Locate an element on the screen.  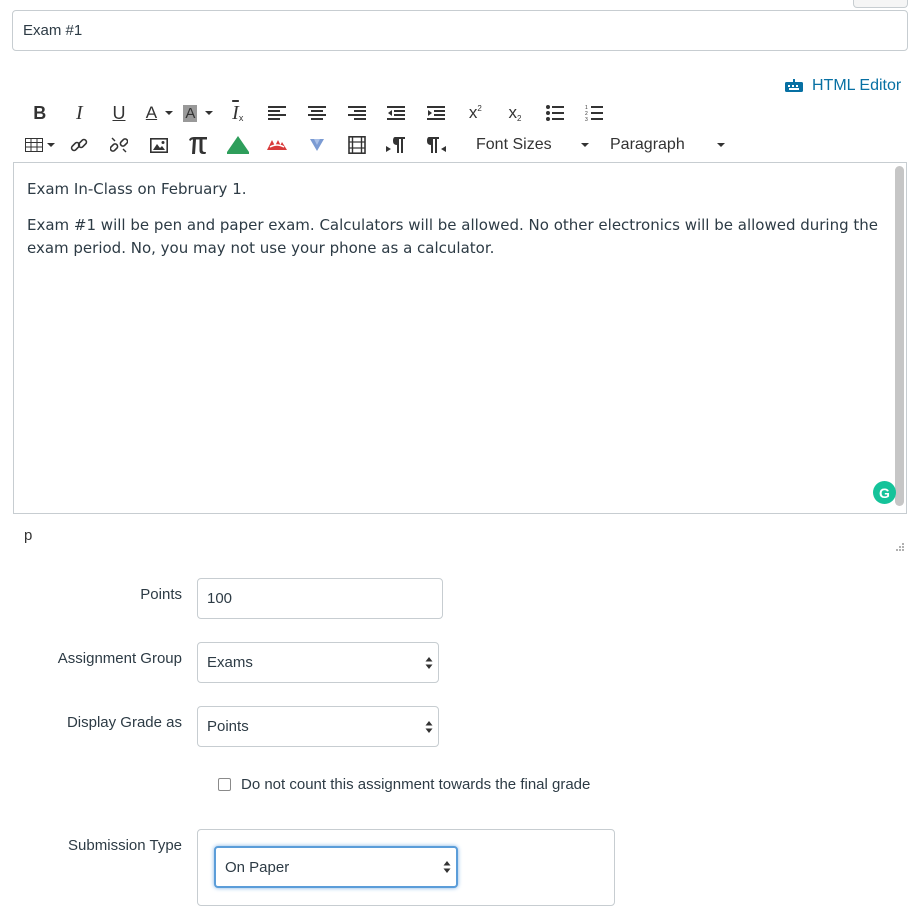
ltr-button is located at coordinates (396, 145).